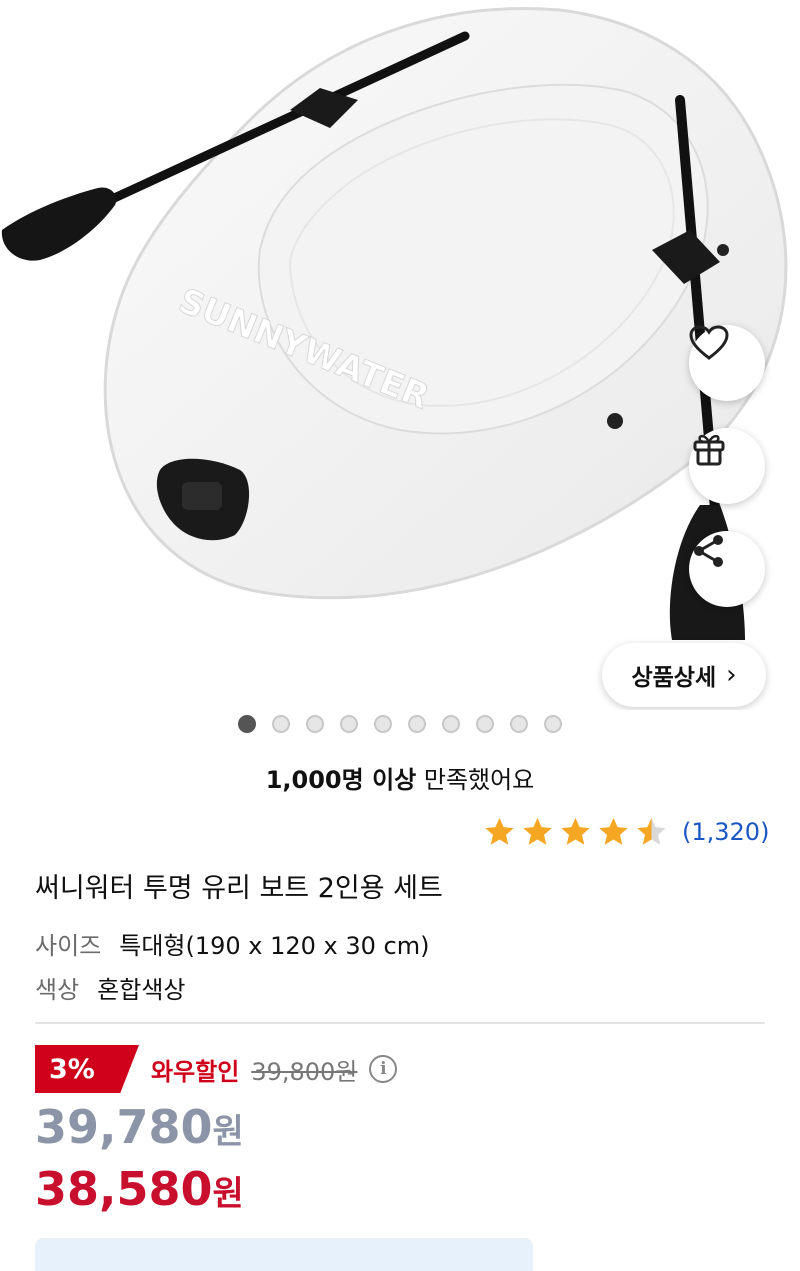 The image size is (800, 1271). Describe the element at coordinates (284, 1254) in the screenshot. I see `coupon-banner` at that location.